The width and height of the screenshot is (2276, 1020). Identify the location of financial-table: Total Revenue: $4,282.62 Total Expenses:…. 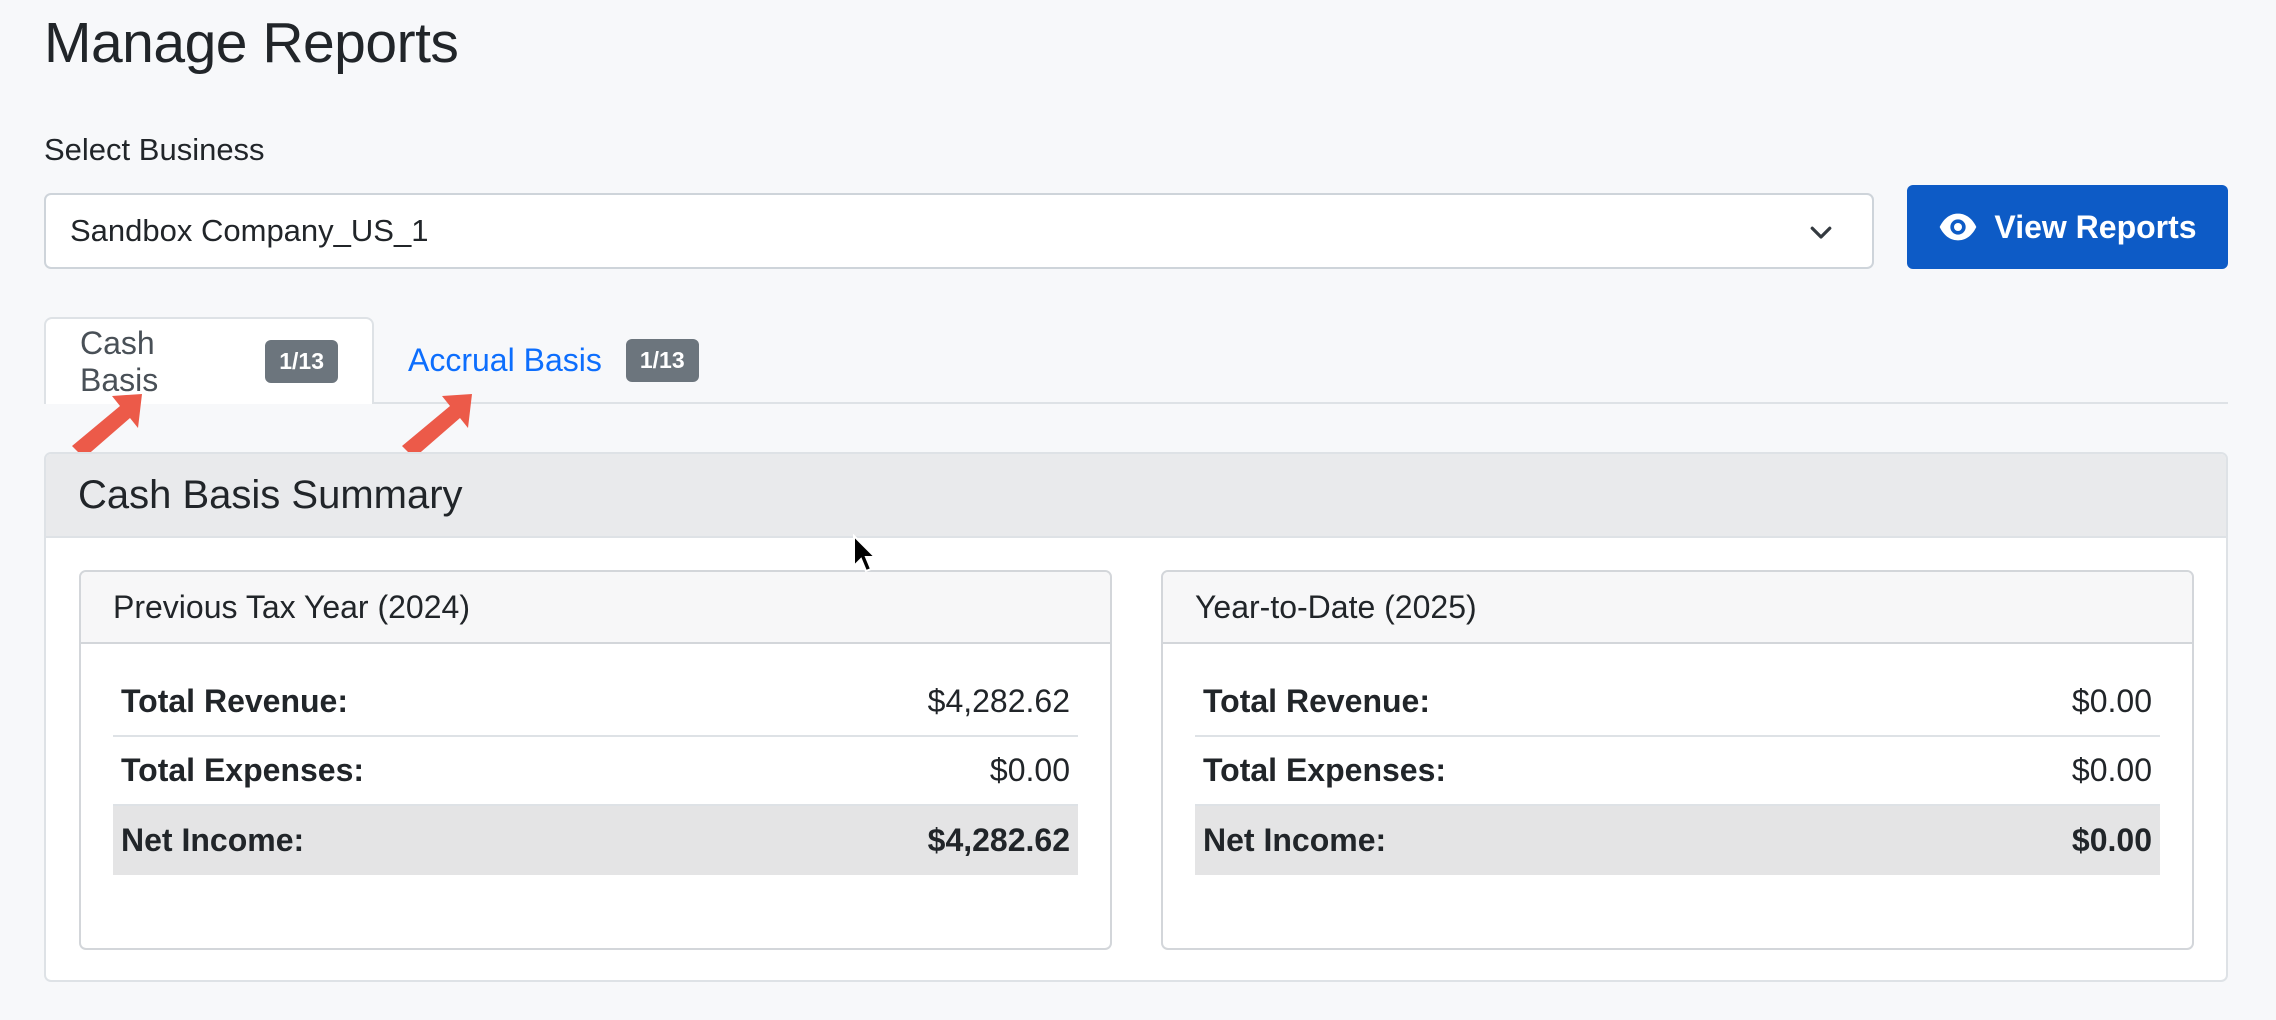
(595, 771).